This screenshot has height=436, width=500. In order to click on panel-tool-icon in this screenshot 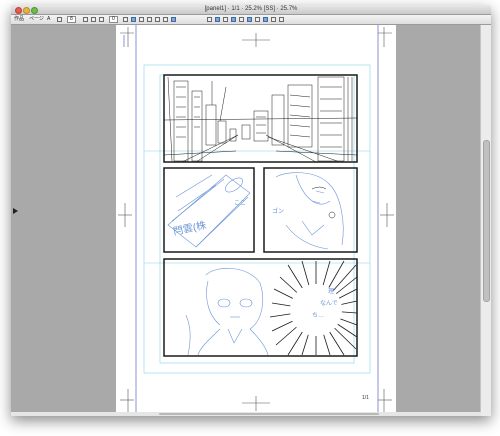, I will do `click(265, 19)`.